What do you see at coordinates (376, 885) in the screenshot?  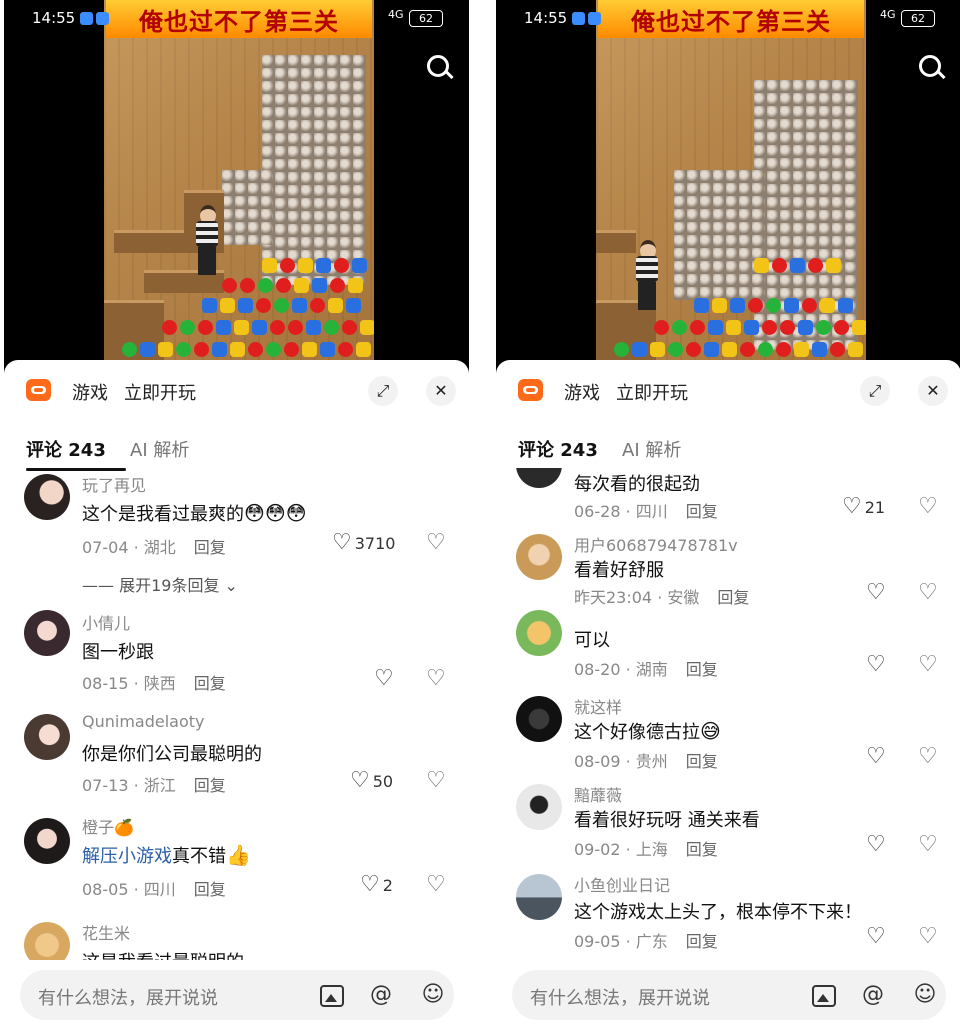 I see `like-button: ♡ 2` at bounding box center [376, 885].